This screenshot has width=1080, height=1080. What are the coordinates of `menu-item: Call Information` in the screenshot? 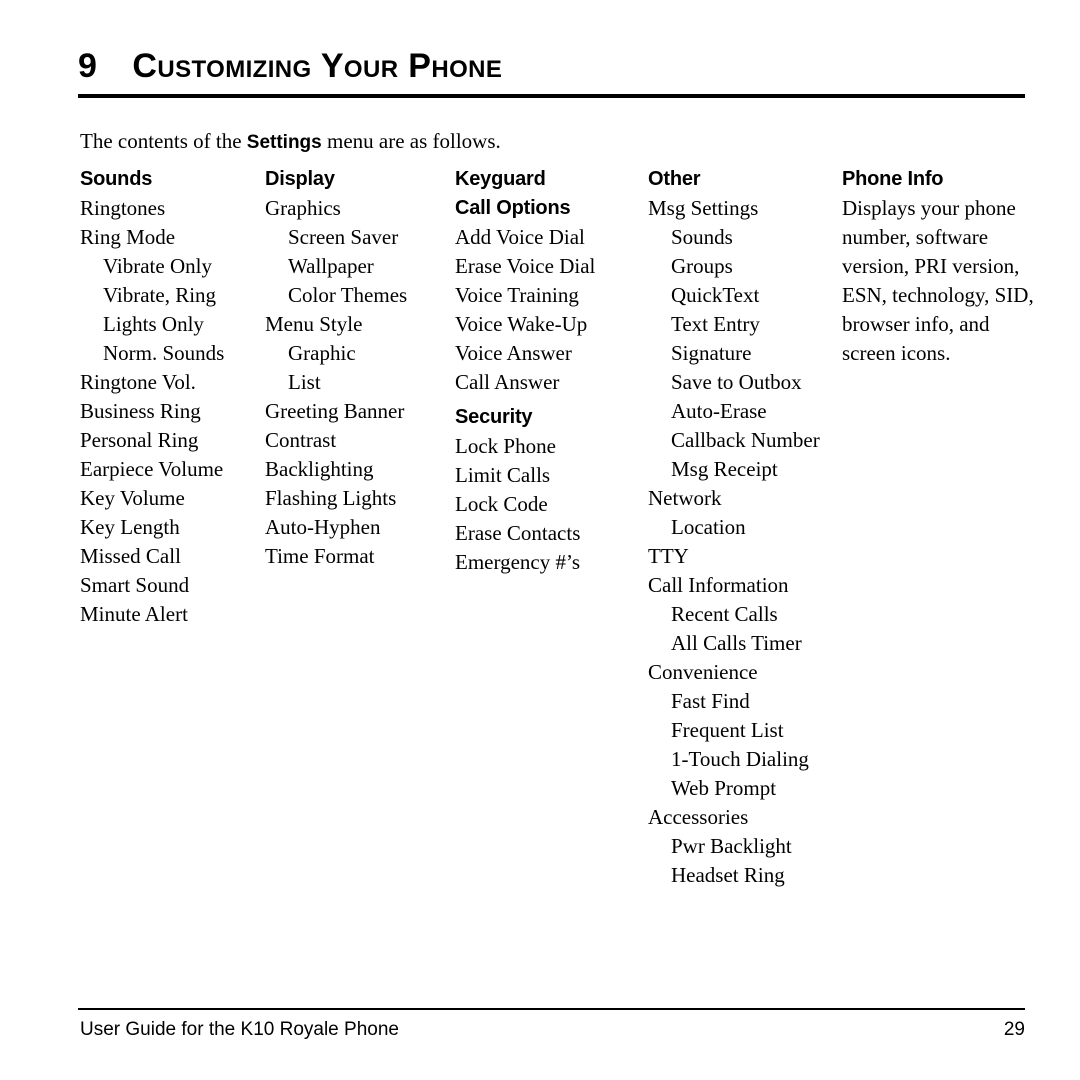 It's located at (718, 585).